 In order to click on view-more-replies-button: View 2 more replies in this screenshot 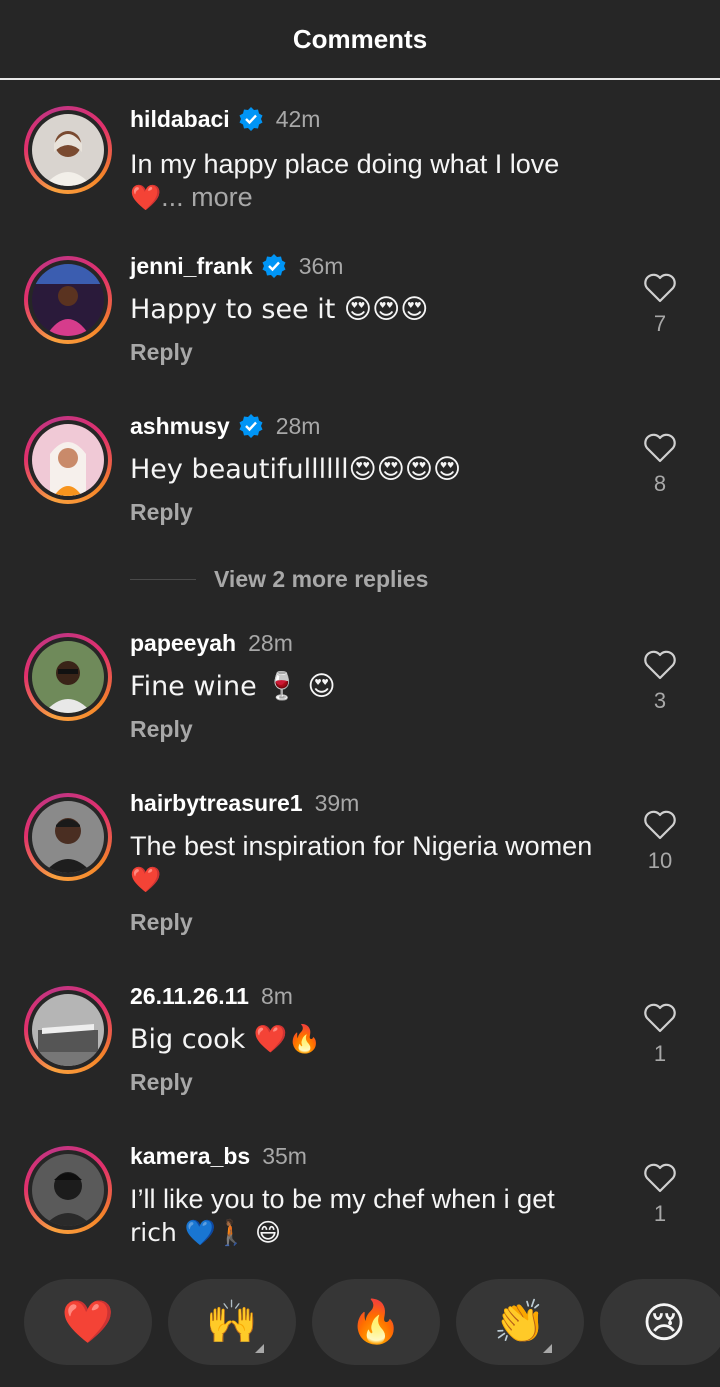, I will do `click(279, 579)`.